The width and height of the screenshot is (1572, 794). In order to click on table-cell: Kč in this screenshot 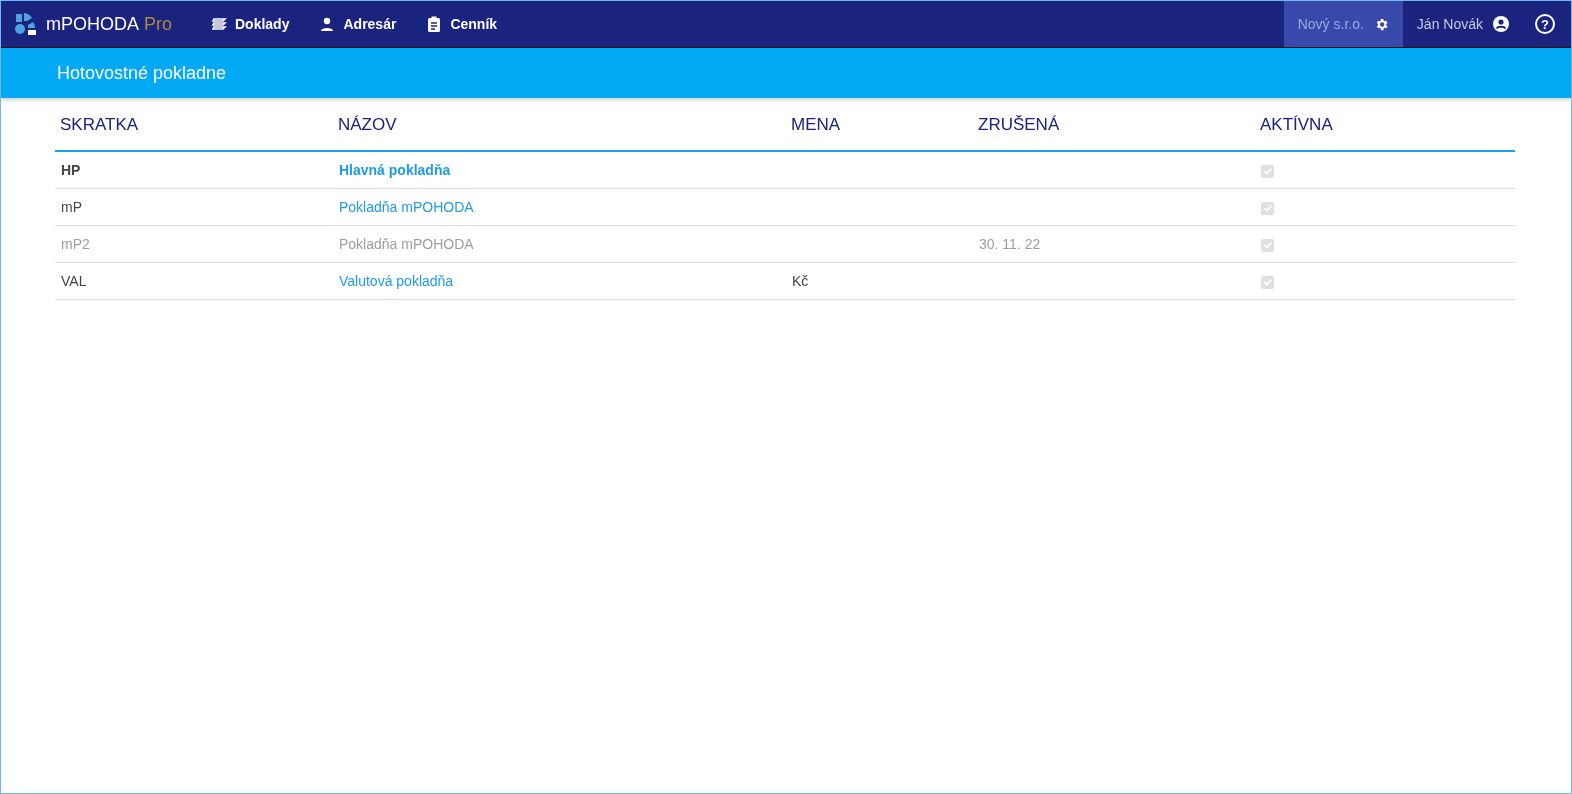, I will do `click(800, 281)`.